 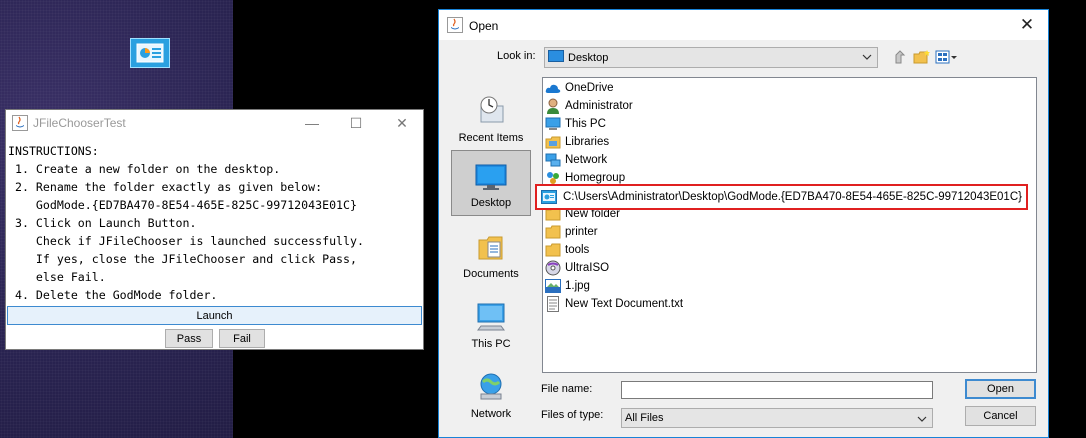 I want to click on place-label: This PC, so click(x=491, y=344).